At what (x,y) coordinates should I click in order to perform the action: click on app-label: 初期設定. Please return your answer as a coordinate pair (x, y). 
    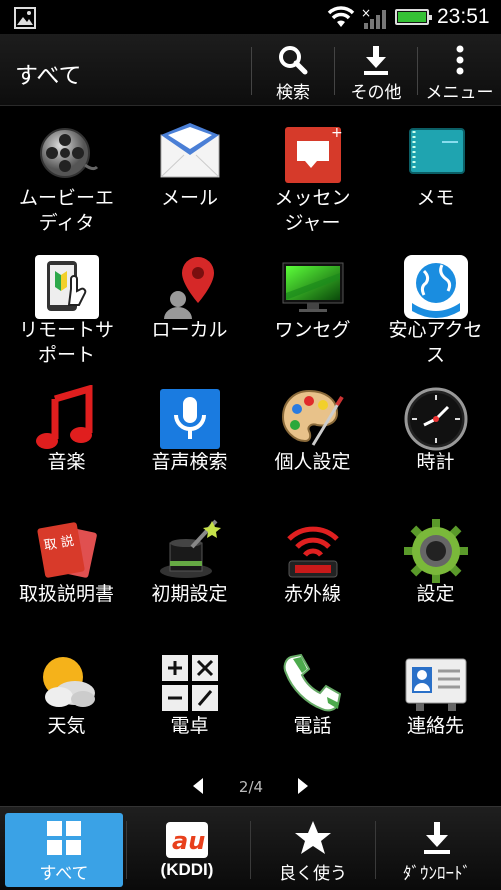
    Looking at the image, I should click on (189, 594).